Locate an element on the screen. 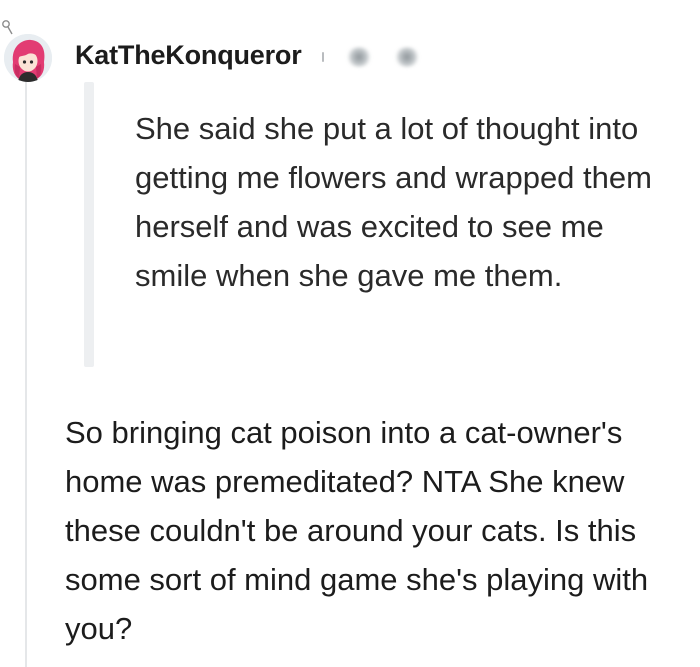  meta-separator is located at coordinates (323, 57).